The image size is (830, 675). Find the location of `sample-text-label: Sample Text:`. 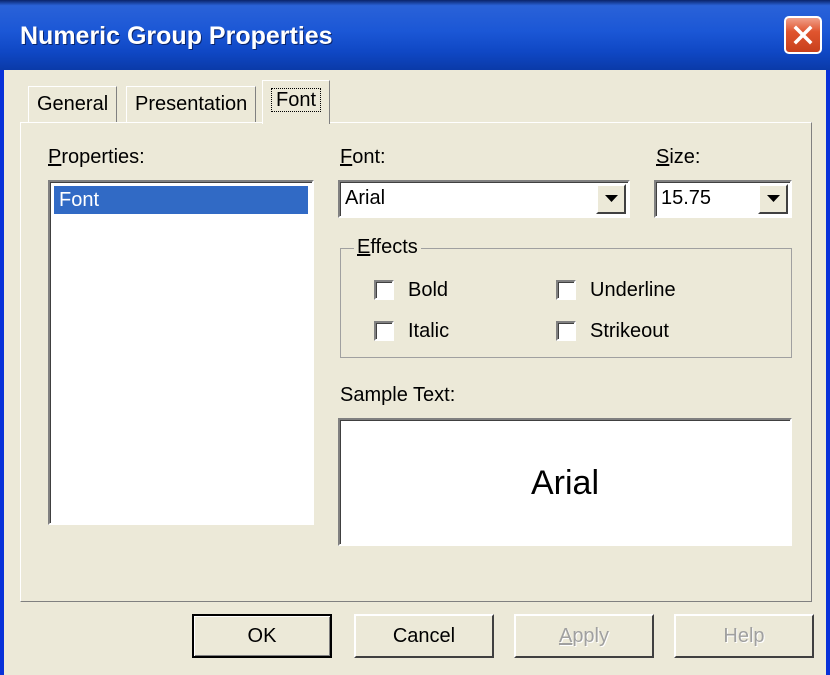

sample-text-label: Sample Text: is located at coordinates (398, 395).